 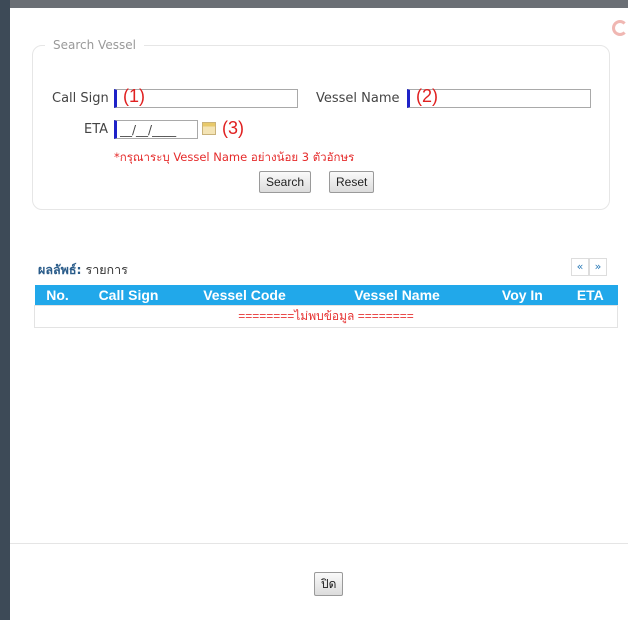 What do you see at coordinates (57, 295) in the screenshot?
I see `column-no: No.` at bounding box center [57, 295].